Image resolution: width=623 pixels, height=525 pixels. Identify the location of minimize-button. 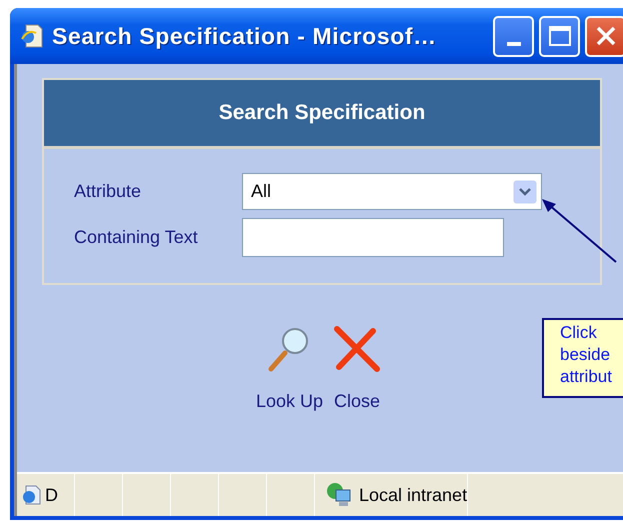
(513, 36).